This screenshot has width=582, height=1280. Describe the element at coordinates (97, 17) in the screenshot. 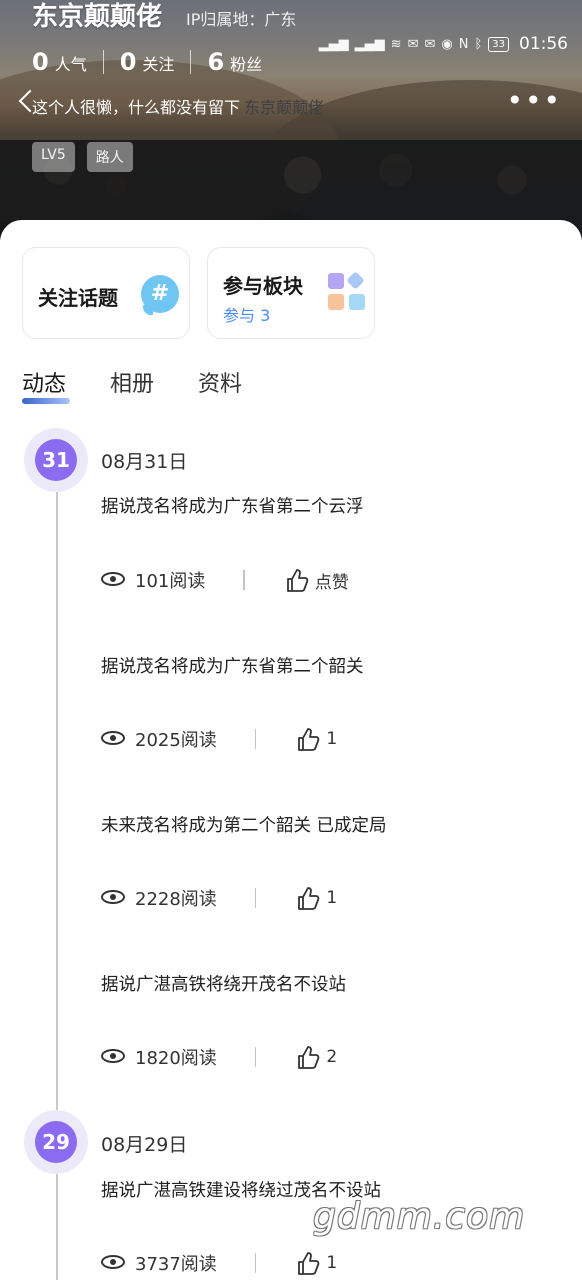

I see `user-name: 东京颠颠佬` at that location.